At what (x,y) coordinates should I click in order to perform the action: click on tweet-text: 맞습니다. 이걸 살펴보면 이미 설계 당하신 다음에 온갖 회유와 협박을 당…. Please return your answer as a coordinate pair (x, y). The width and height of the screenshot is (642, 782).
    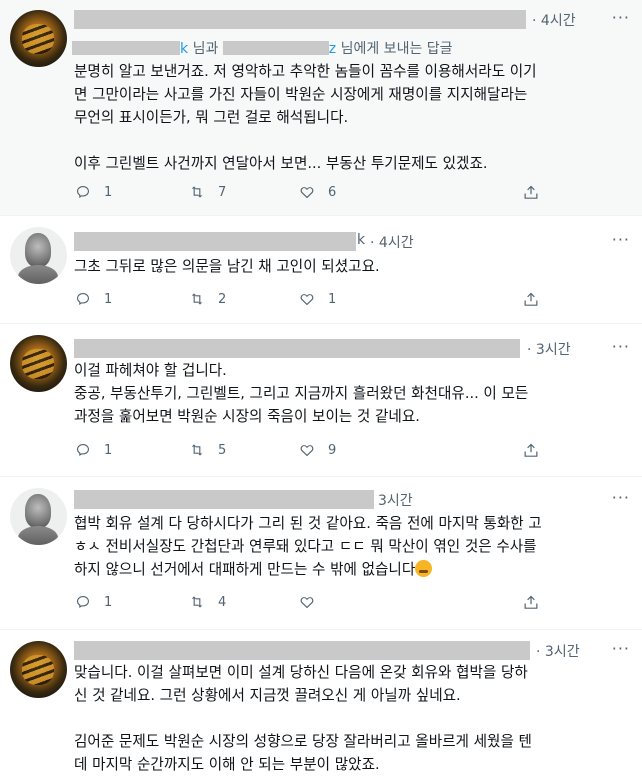
    Looking at the image, I should click on (303, 718).